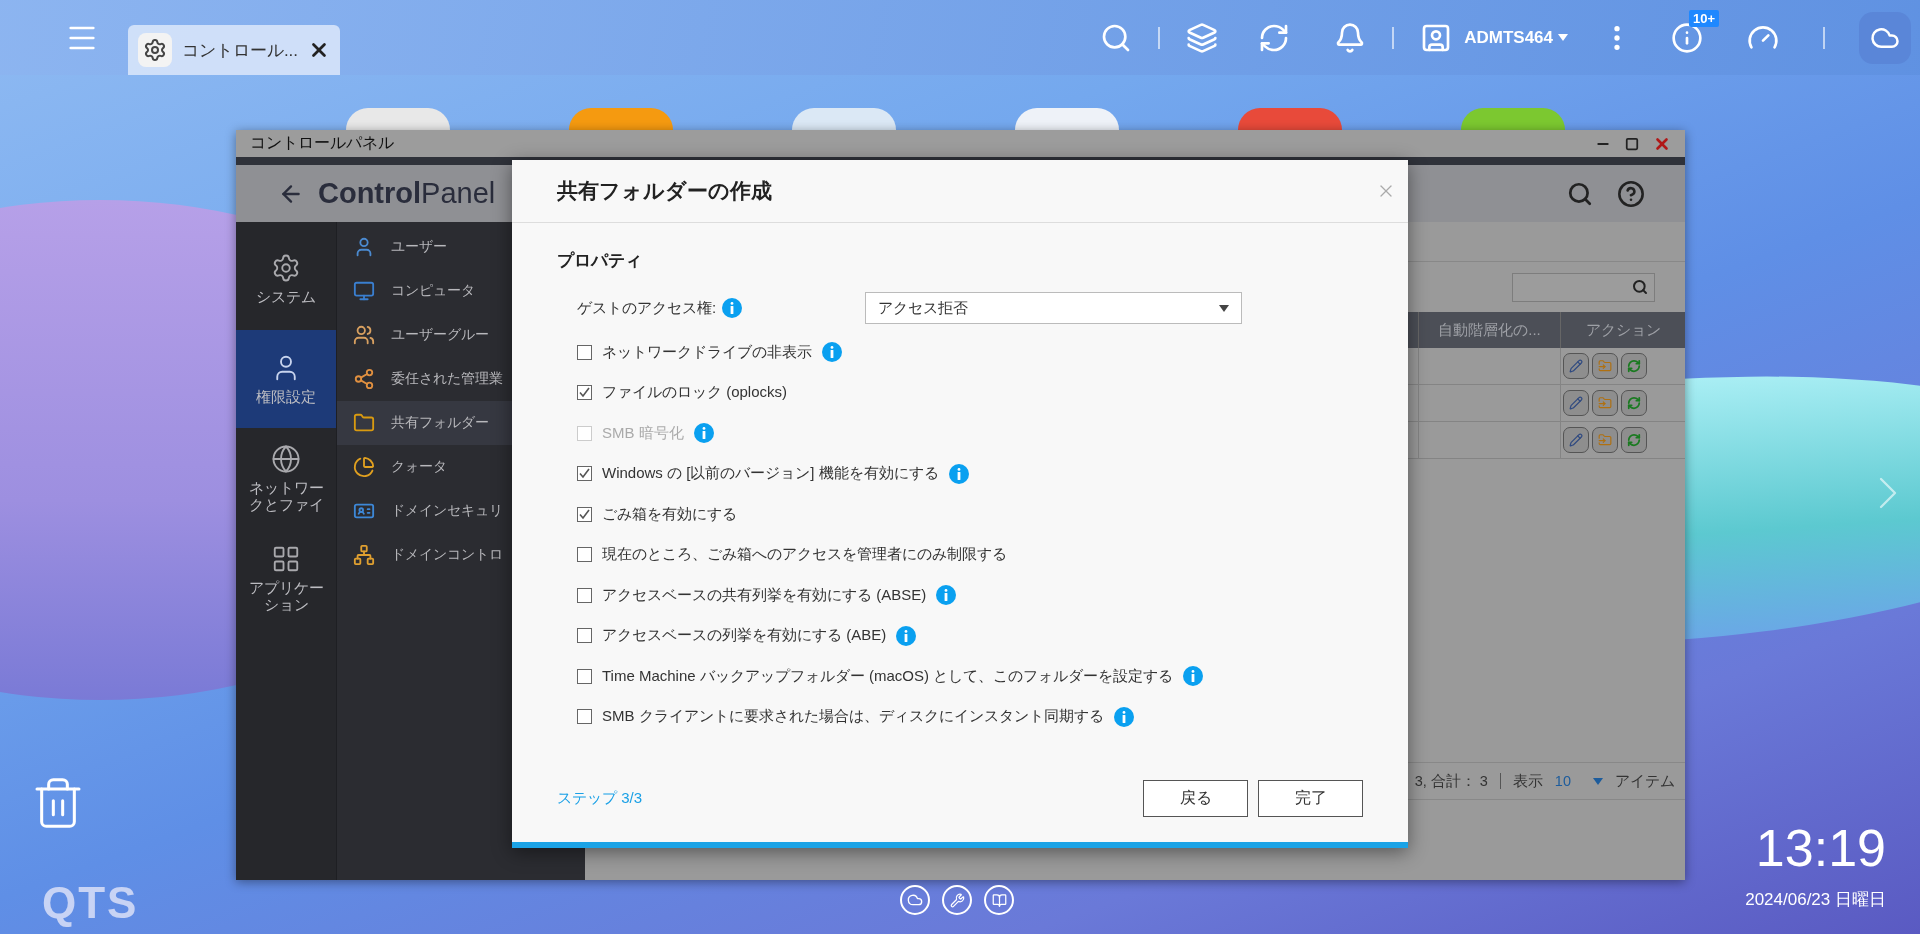 The image size is (1920, 934). I want to click on nav-item: システム, so click(286, 279).